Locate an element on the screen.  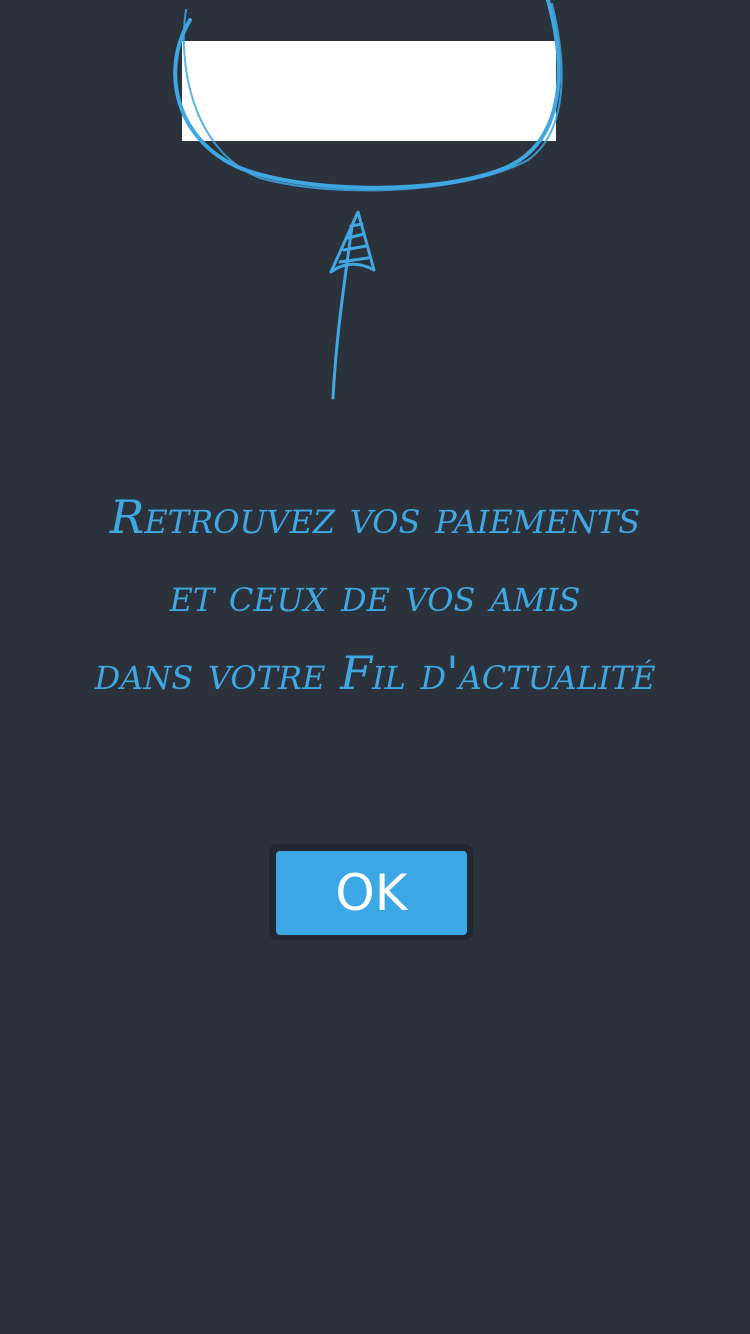
ok-button: OK is located at coordinates (371, 893).